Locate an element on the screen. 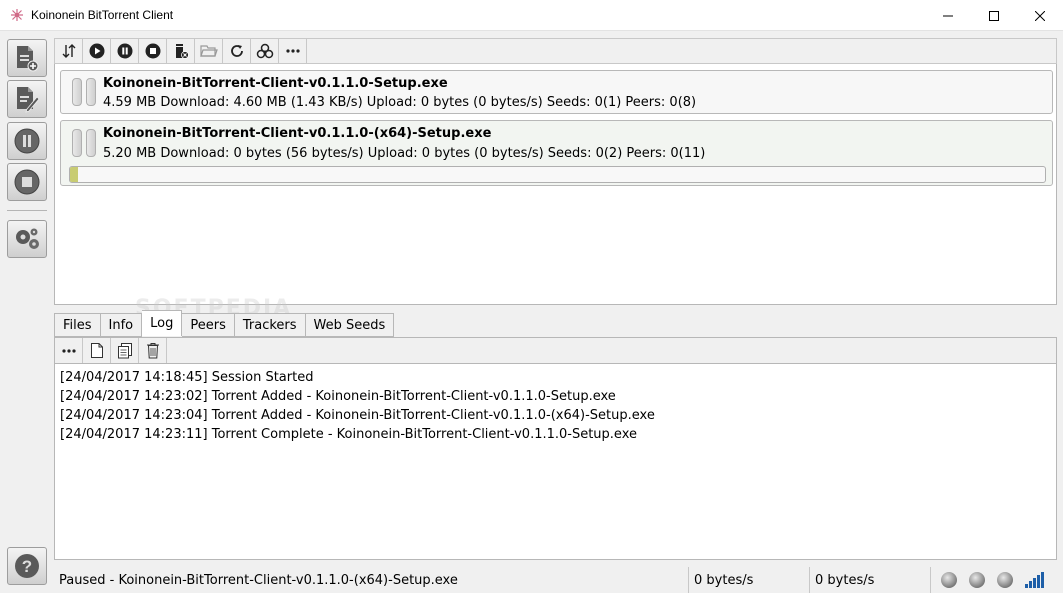 This screenshot has width=1063, height=593. app-logo-icon is located at coordinates (17, 15).